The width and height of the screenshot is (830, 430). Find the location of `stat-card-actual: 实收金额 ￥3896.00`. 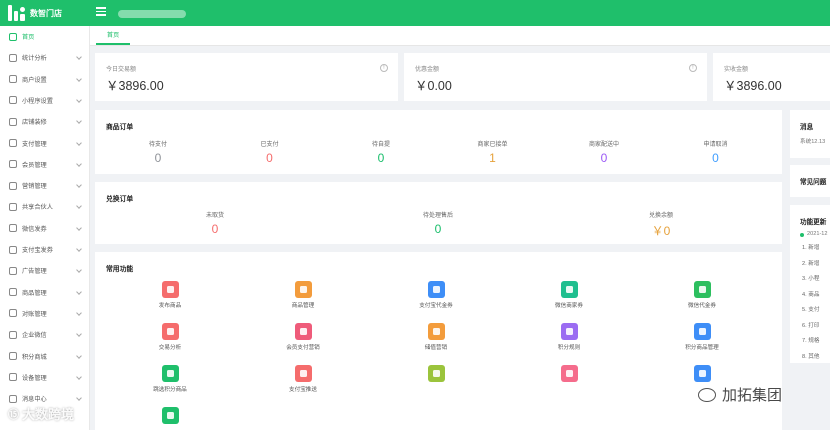

stat-card-actual: 实收金额 ￥3896.00 is located at coordinates (771, 77).